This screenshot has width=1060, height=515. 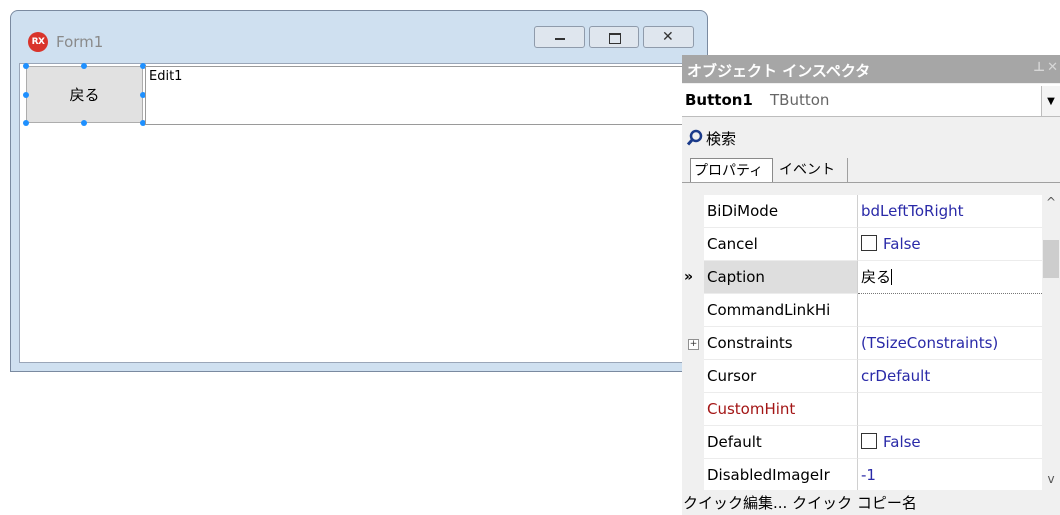 What do you see at coordinates (689, 277) in the screenshot?
I see `current-row-marker: »` at bounding box center [689, 277].